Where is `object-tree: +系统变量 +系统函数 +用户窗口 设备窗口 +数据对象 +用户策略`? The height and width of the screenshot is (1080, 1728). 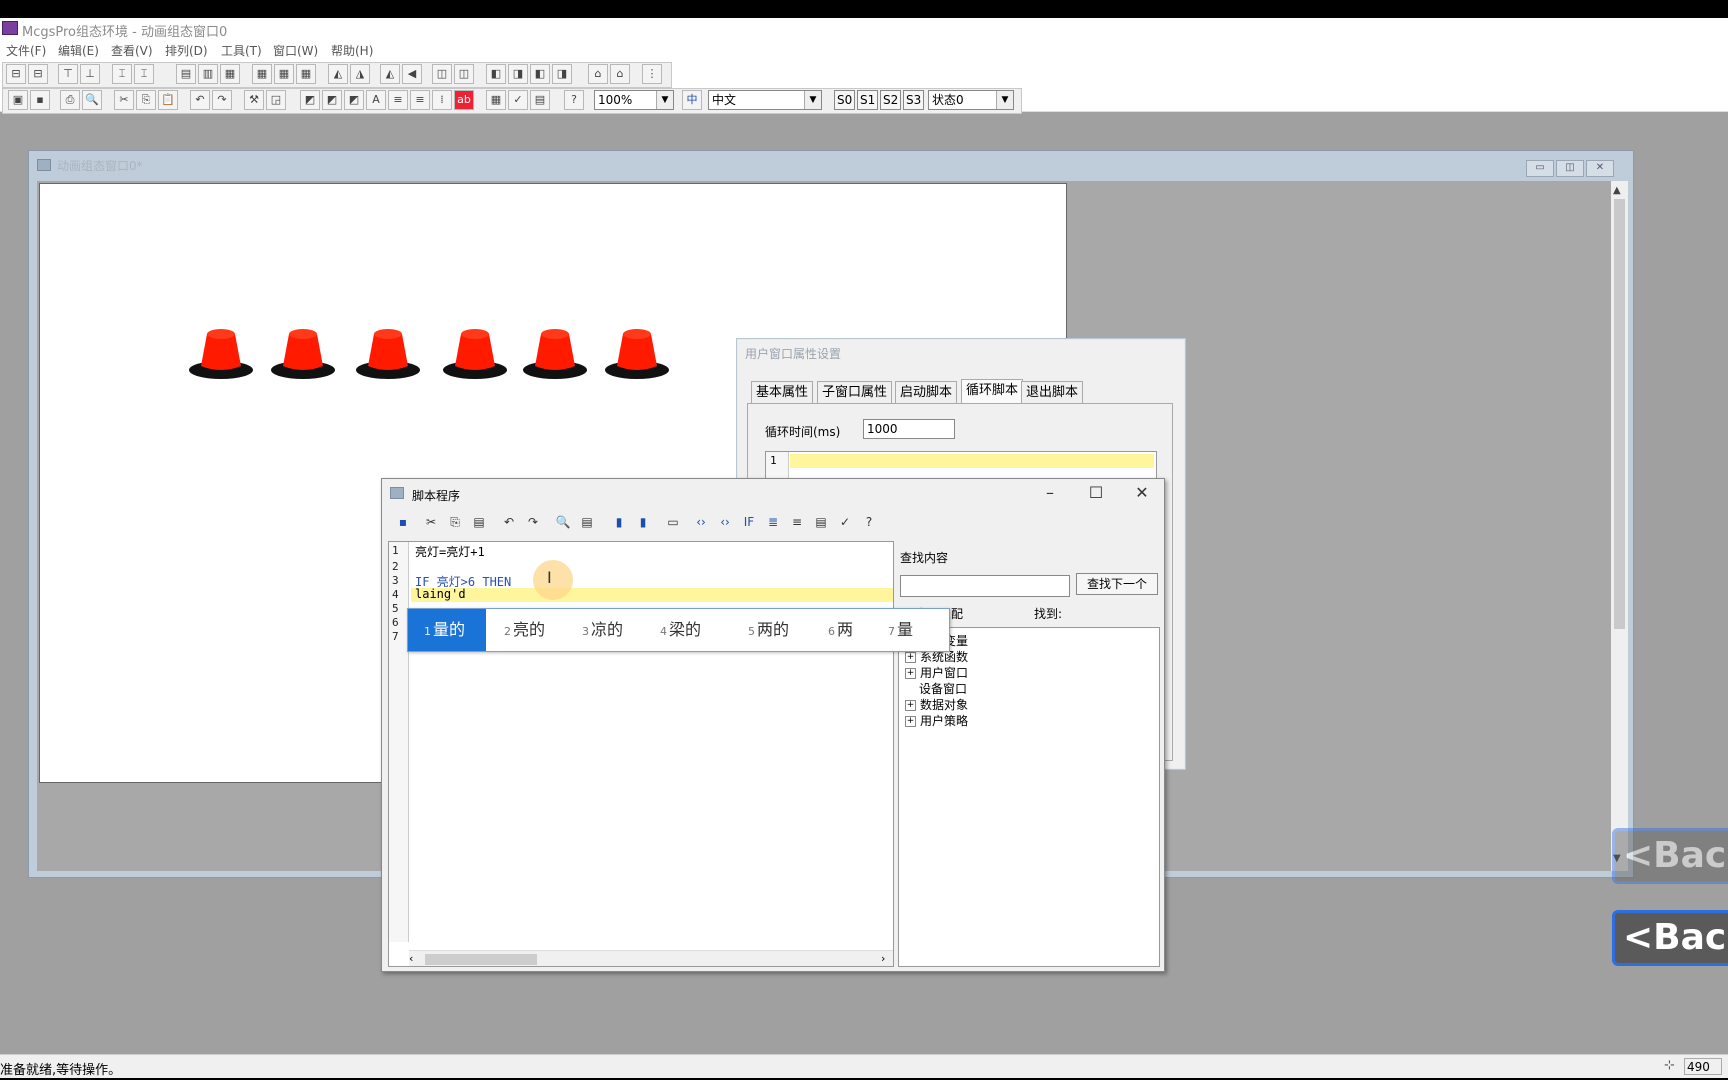 object-tree: +系统变量 +系统函数 +用户窗口 设备窗口 +数据对象 +用户策略 is located at coordinates (1029, 797).